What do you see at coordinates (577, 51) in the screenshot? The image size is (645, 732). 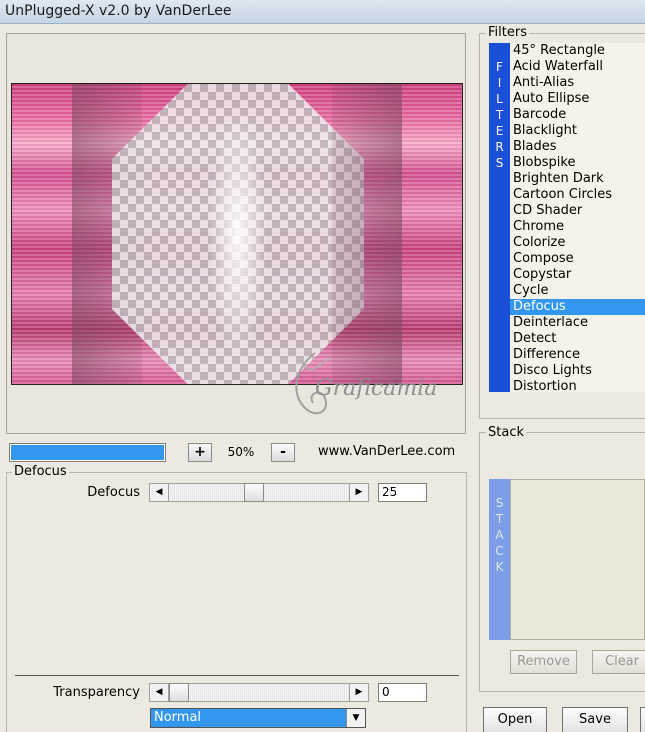 I see `filter-list-item: 45° Rectangle` at bounding box center [577, 51].